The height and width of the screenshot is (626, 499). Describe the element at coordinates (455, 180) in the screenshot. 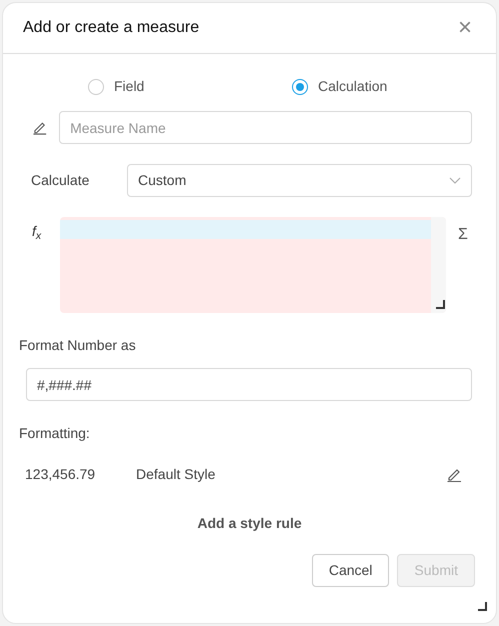

I see `chevron-down-icon` at that location.